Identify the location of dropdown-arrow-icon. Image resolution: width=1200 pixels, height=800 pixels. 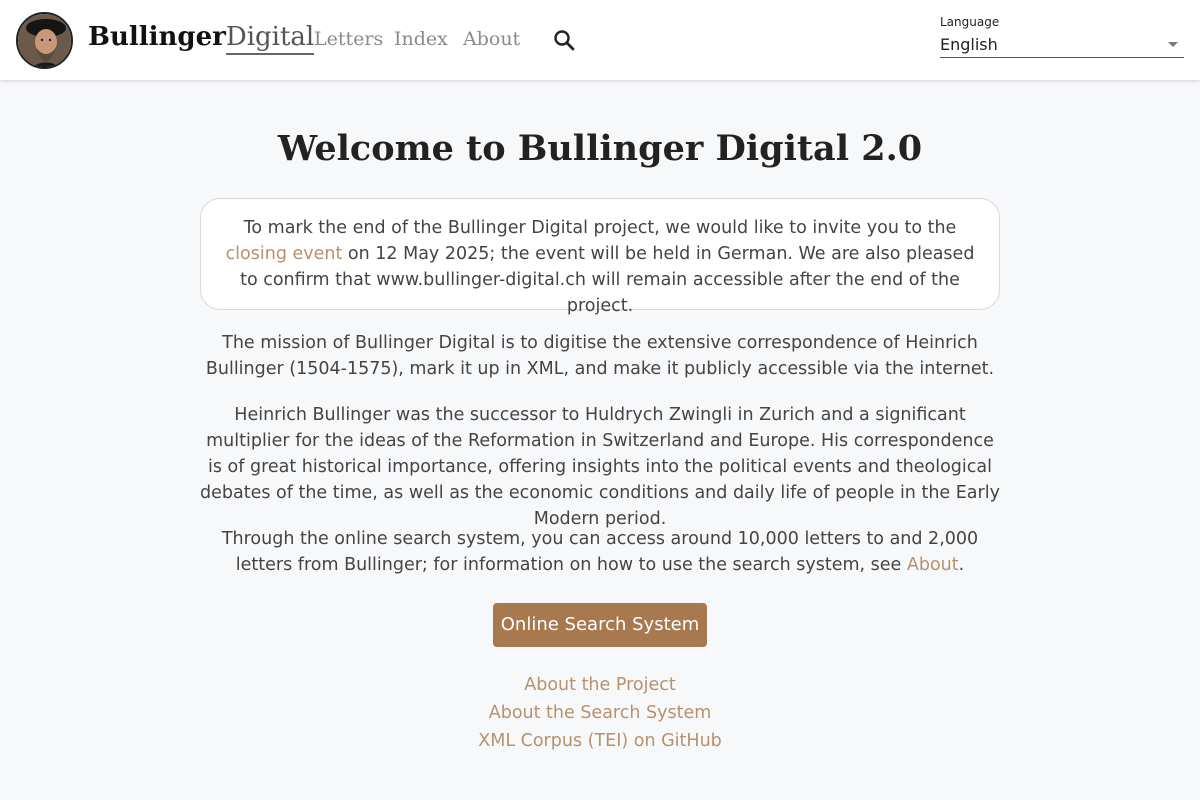
(1173, 44).